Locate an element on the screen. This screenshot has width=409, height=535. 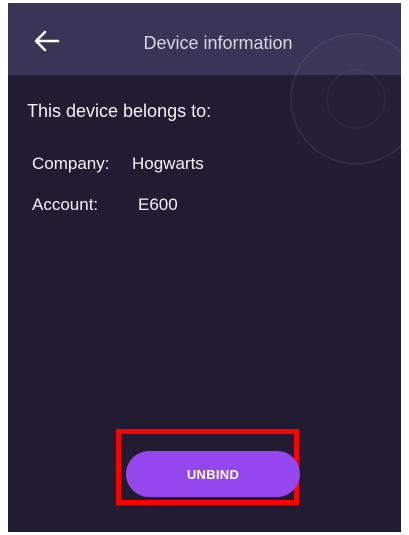
company-label: Company: is located at coordinates (71, 163).